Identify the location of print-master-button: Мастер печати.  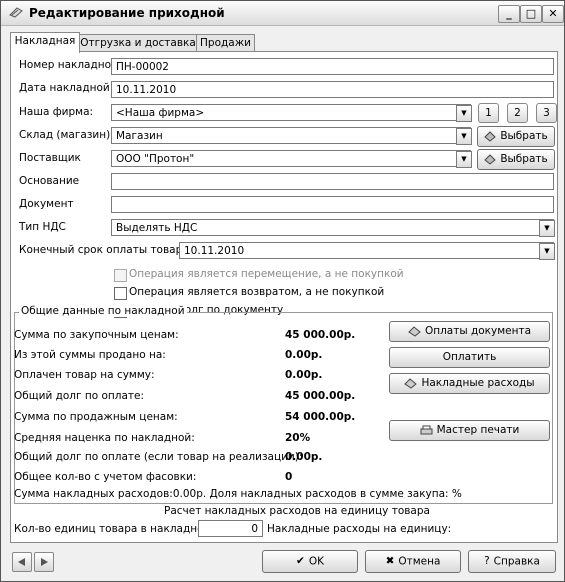
(469, 430).